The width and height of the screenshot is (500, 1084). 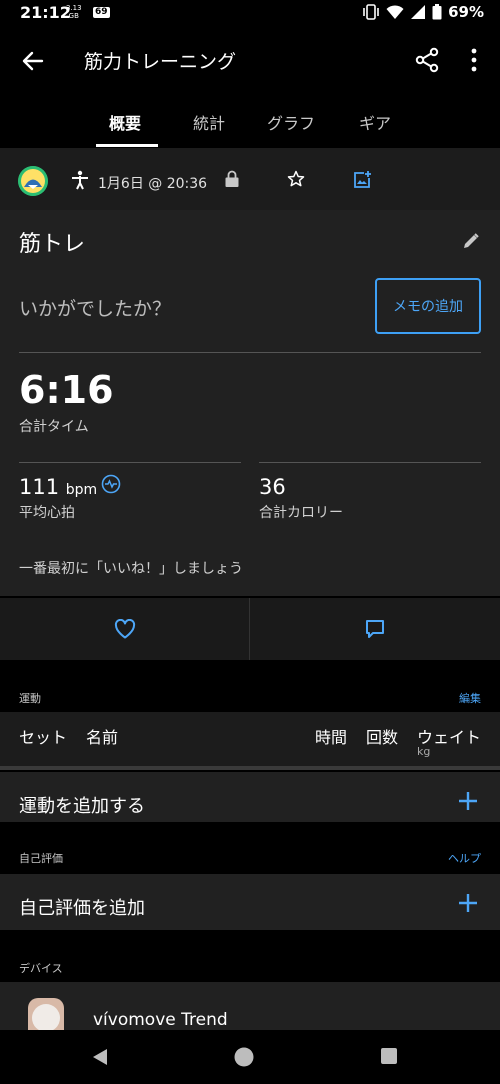 I want to click on watch-image, so click(x=46, y=1016).